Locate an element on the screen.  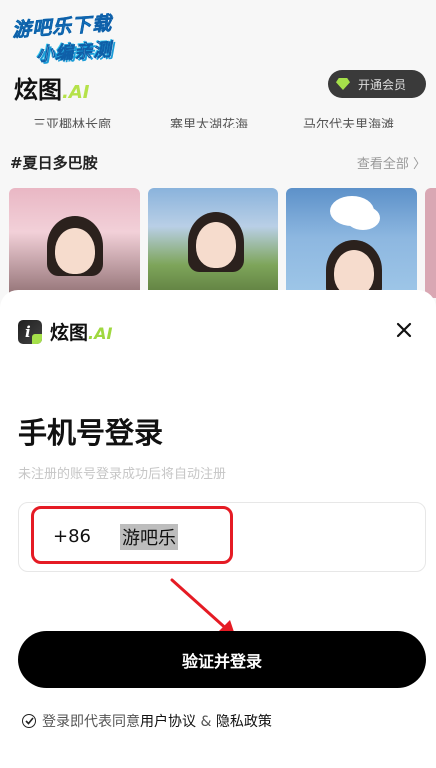
watermark-line2: 小编亲测 is located at coordinates (74, 50).